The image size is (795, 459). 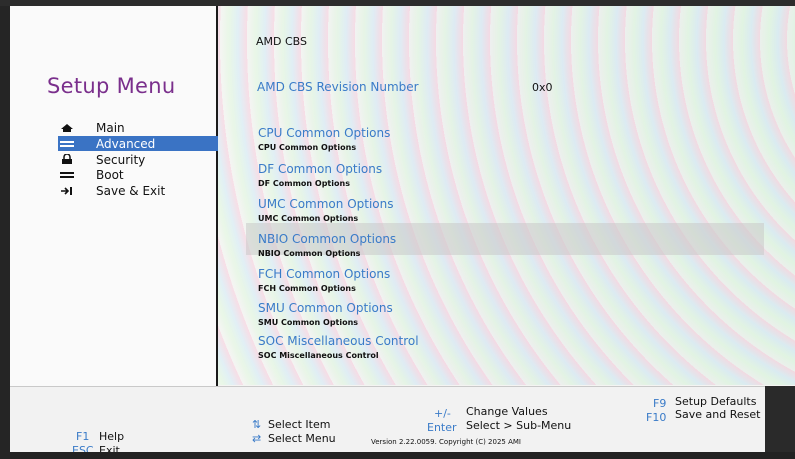 I want to click on option-subtitle: FCH Common Options, so click(x=307, y=288).